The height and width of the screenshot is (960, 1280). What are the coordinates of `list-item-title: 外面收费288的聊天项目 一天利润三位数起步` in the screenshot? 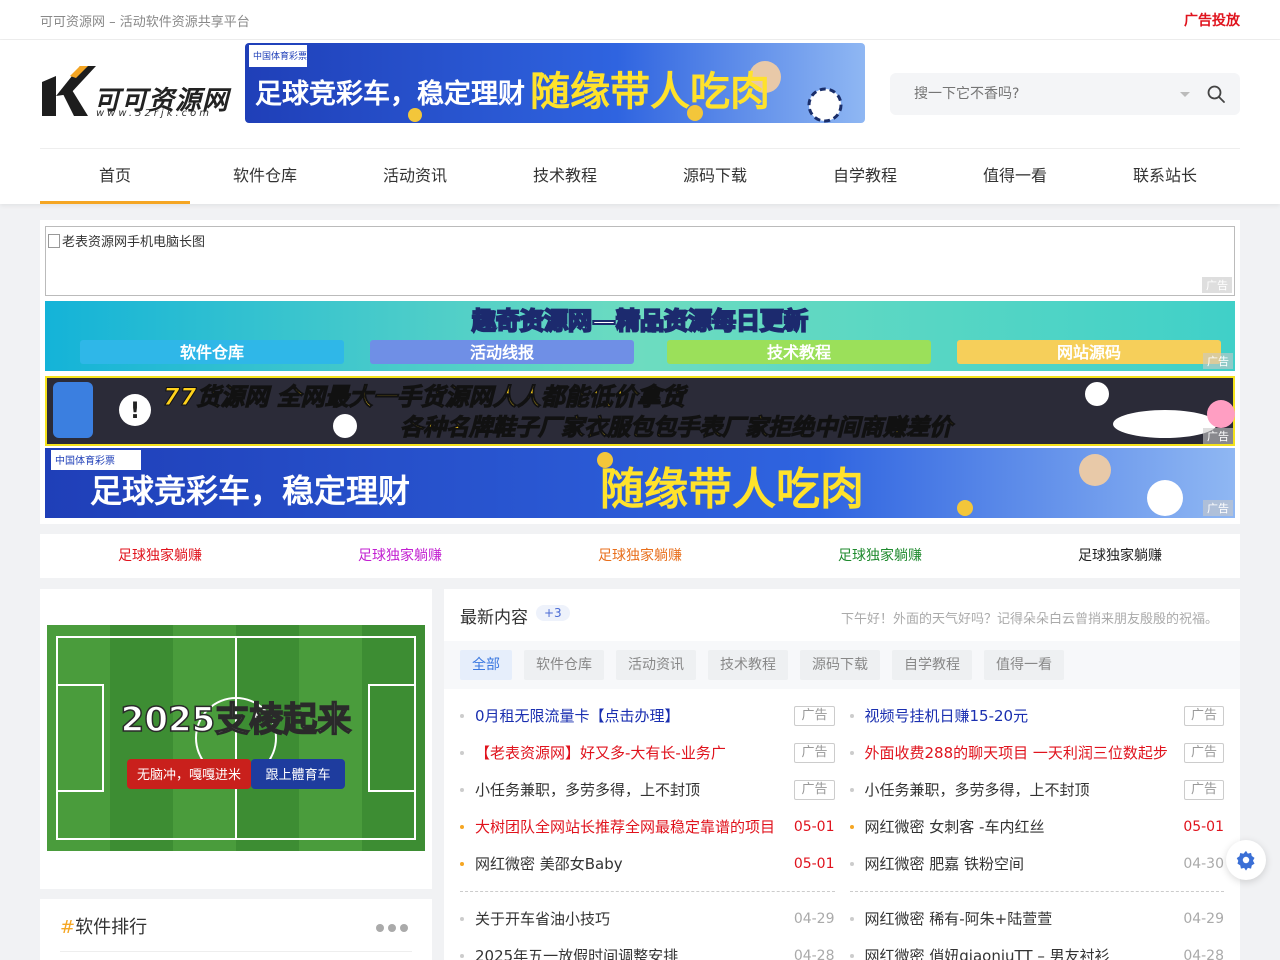 It's located at (1024, 752).